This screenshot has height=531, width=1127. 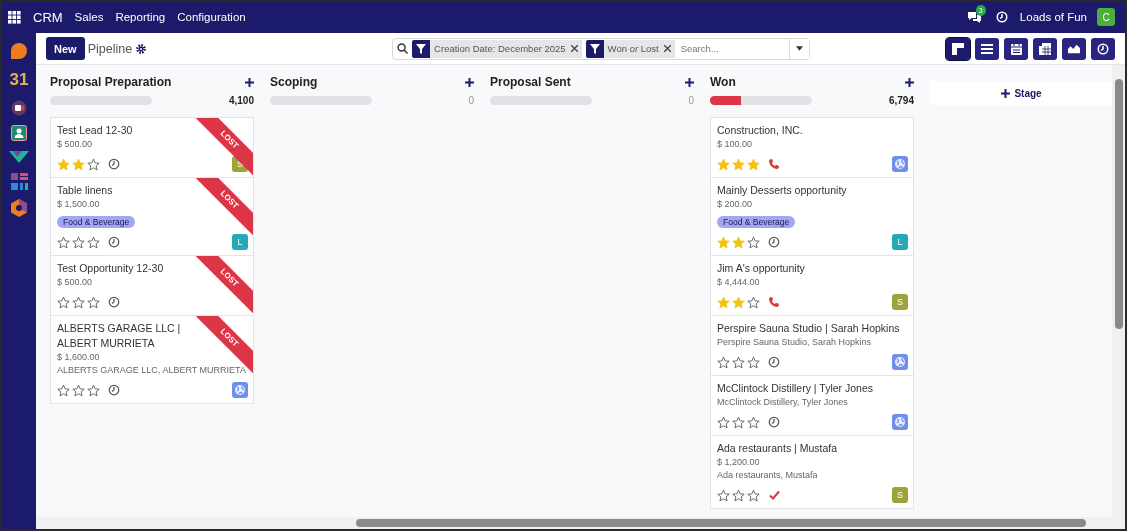 I want to click on contact-card-icon, so click(x=19, y=133).